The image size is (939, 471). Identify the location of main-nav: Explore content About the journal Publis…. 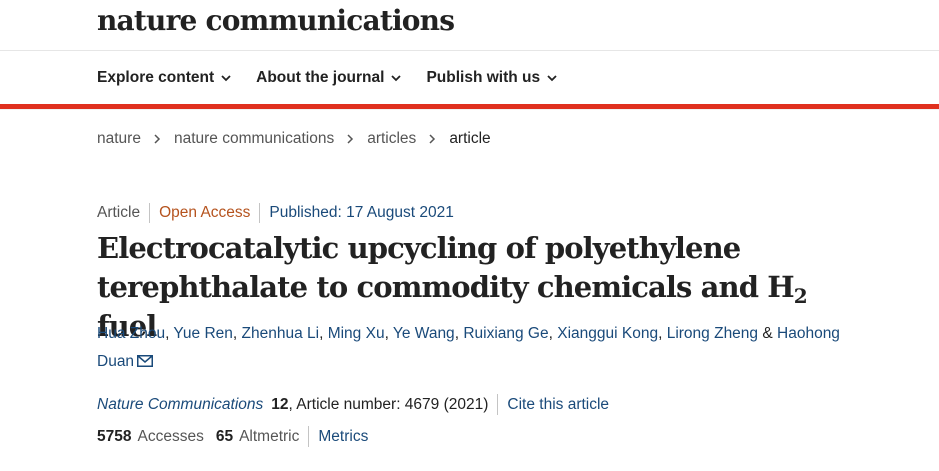
(339, 78).